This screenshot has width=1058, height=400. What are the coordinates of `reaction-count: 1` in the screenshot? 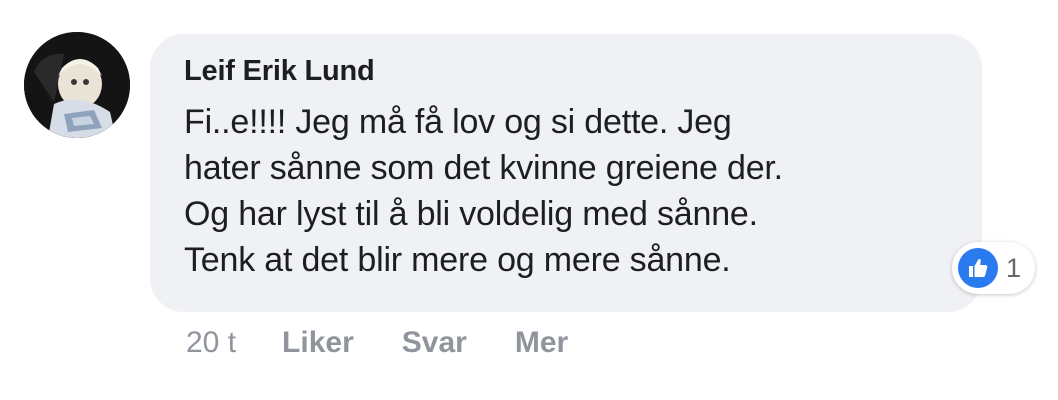 It's located at (1014, 267).